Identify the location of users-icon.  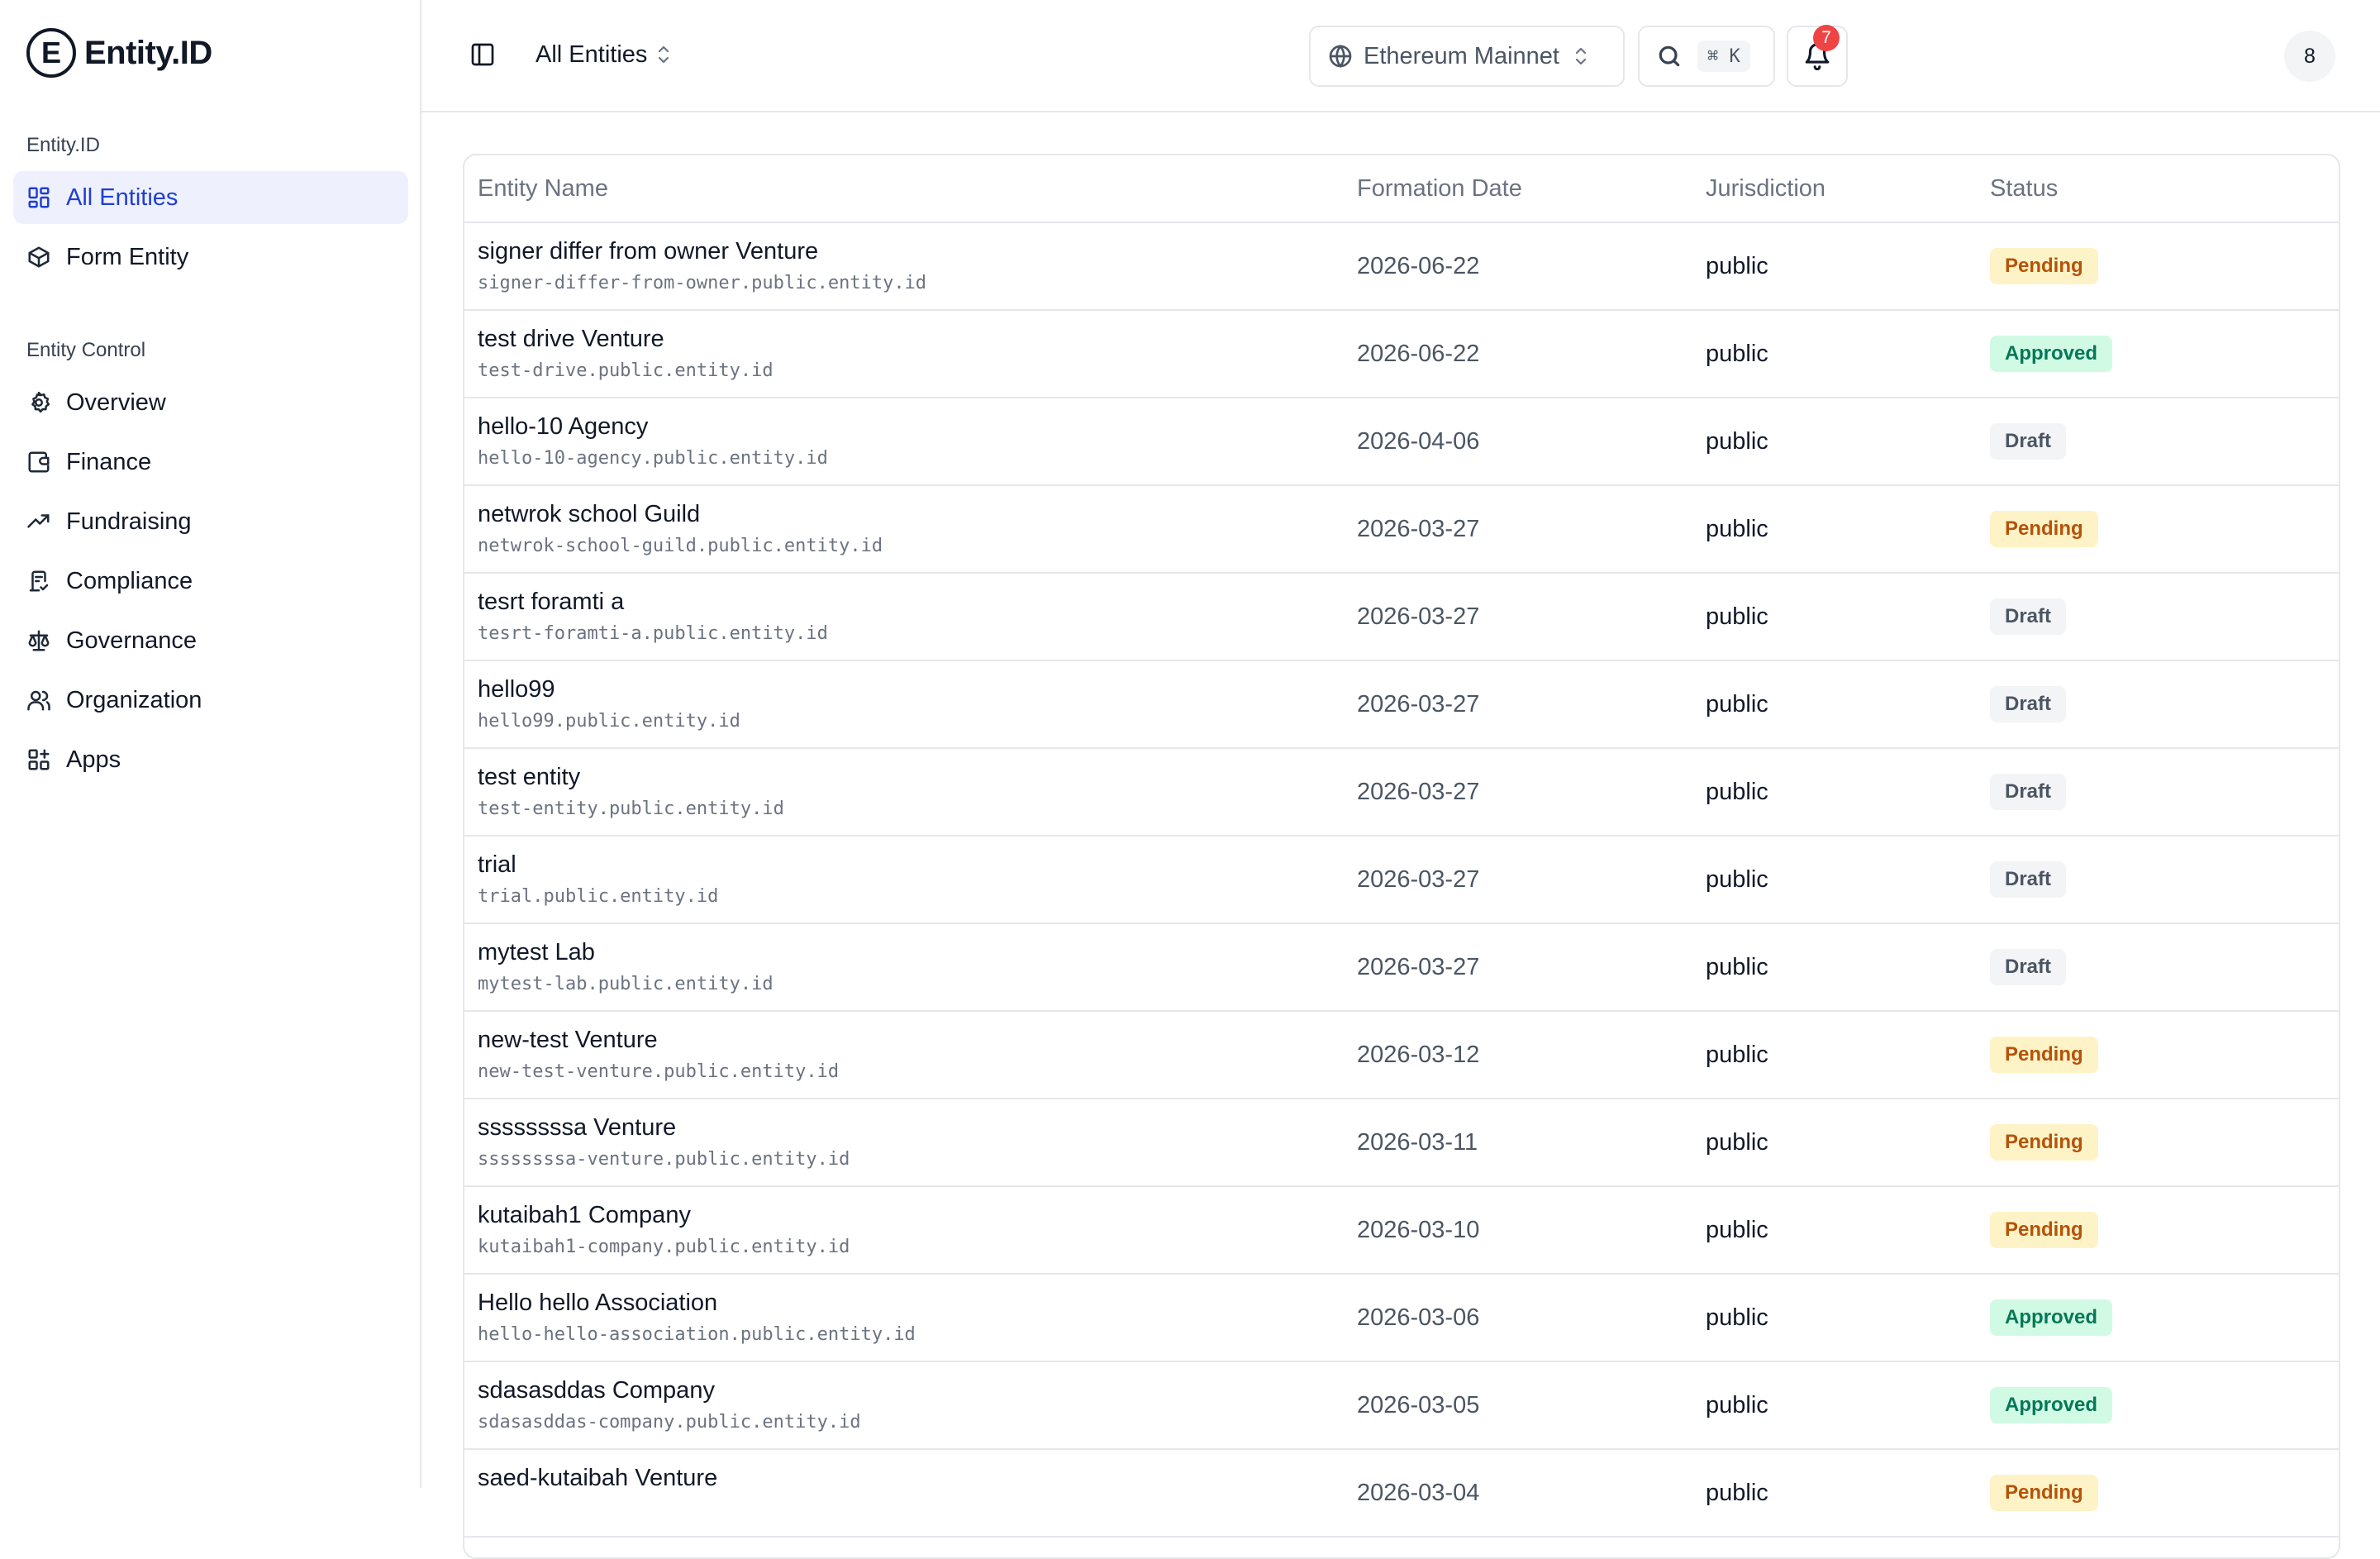
(38, 700).